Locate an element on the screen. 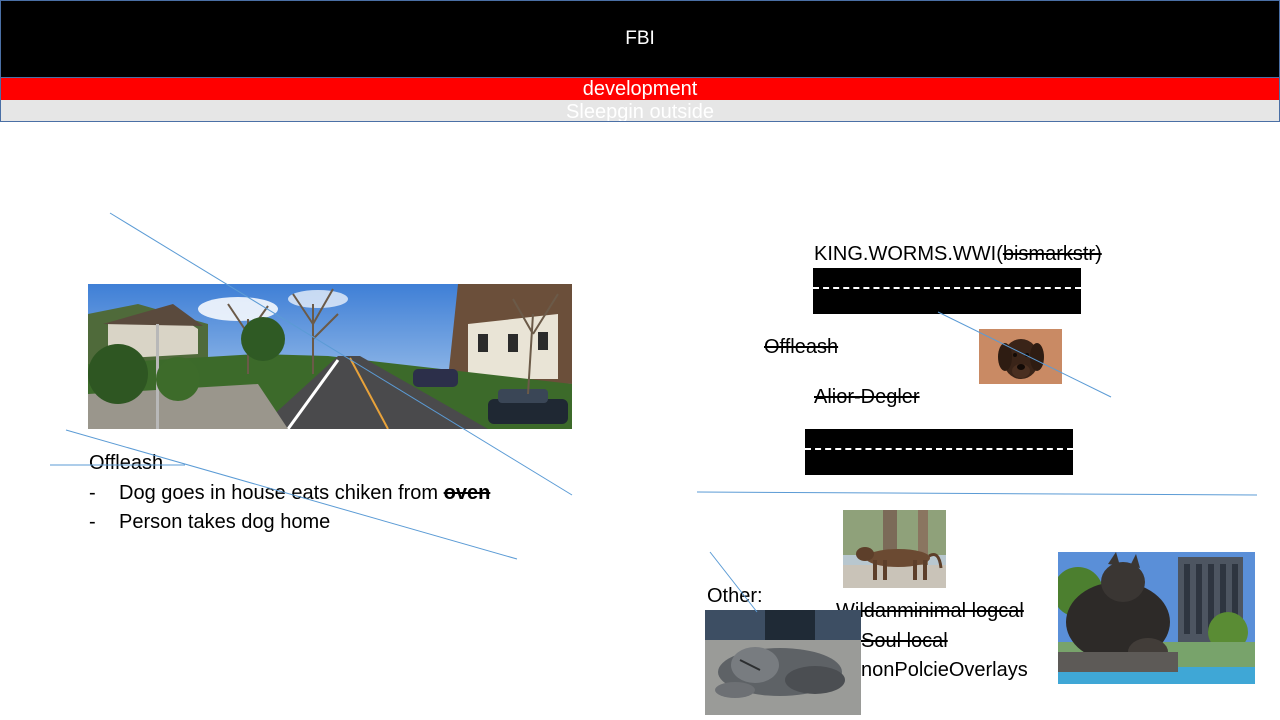 This screenshot has height=720, width=1280. road-bar-bottom is located at coordinates (939, 452).